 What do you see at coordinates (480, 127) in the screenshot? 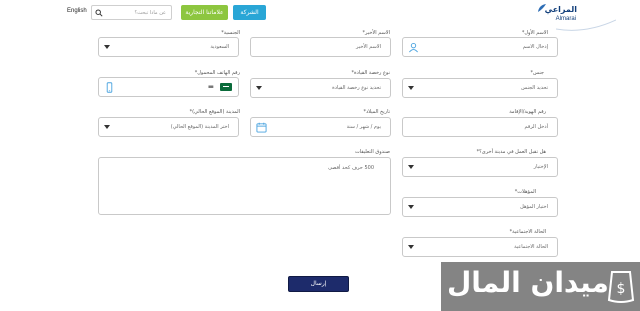
I see `id-number-field: أدخل الرقم` at bounding box center [480, 127].